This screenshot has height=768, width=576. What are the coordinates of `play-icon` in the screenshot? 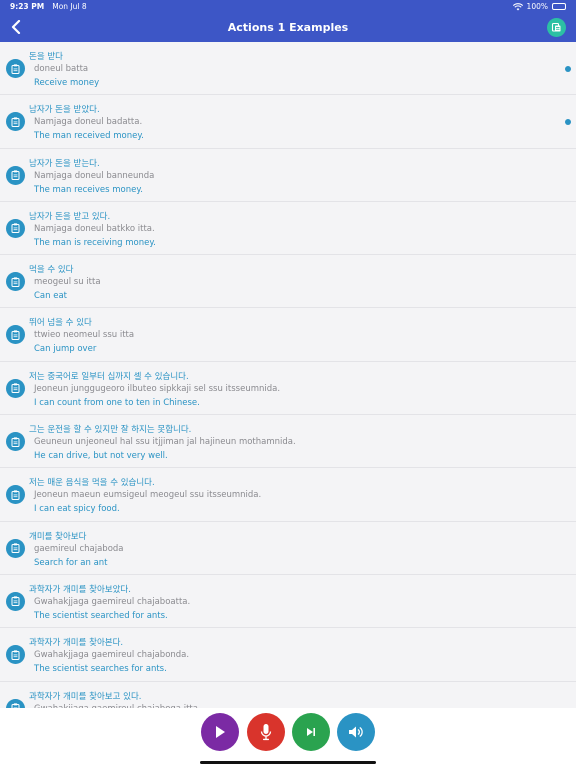 It's located at (220, 732).